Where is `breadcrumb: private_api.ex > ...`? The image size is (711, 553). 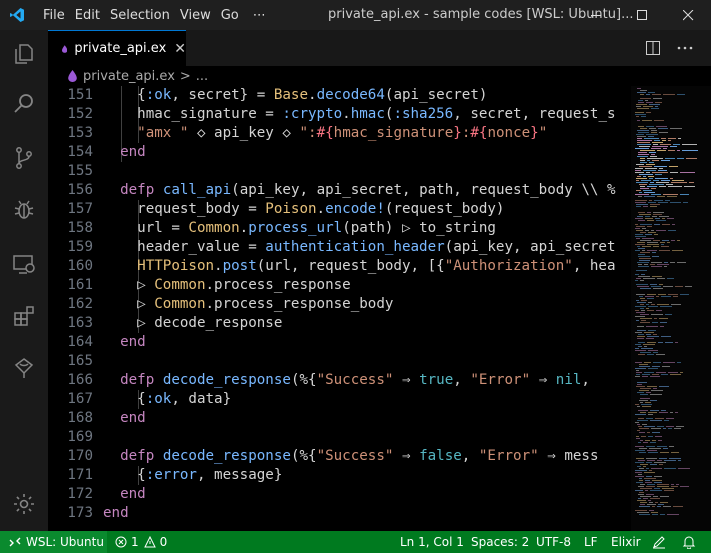
breadcrumb: private_api.ex > ... is located at coordinates (379, 76).